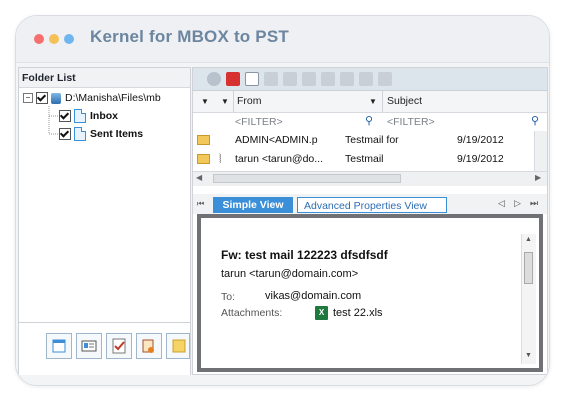 This screenshot has height=401, width=565. What do you see at coordinates (290, 79) in the screenshot?
I see `save-eml-icon` at bounding box center [290, 79].